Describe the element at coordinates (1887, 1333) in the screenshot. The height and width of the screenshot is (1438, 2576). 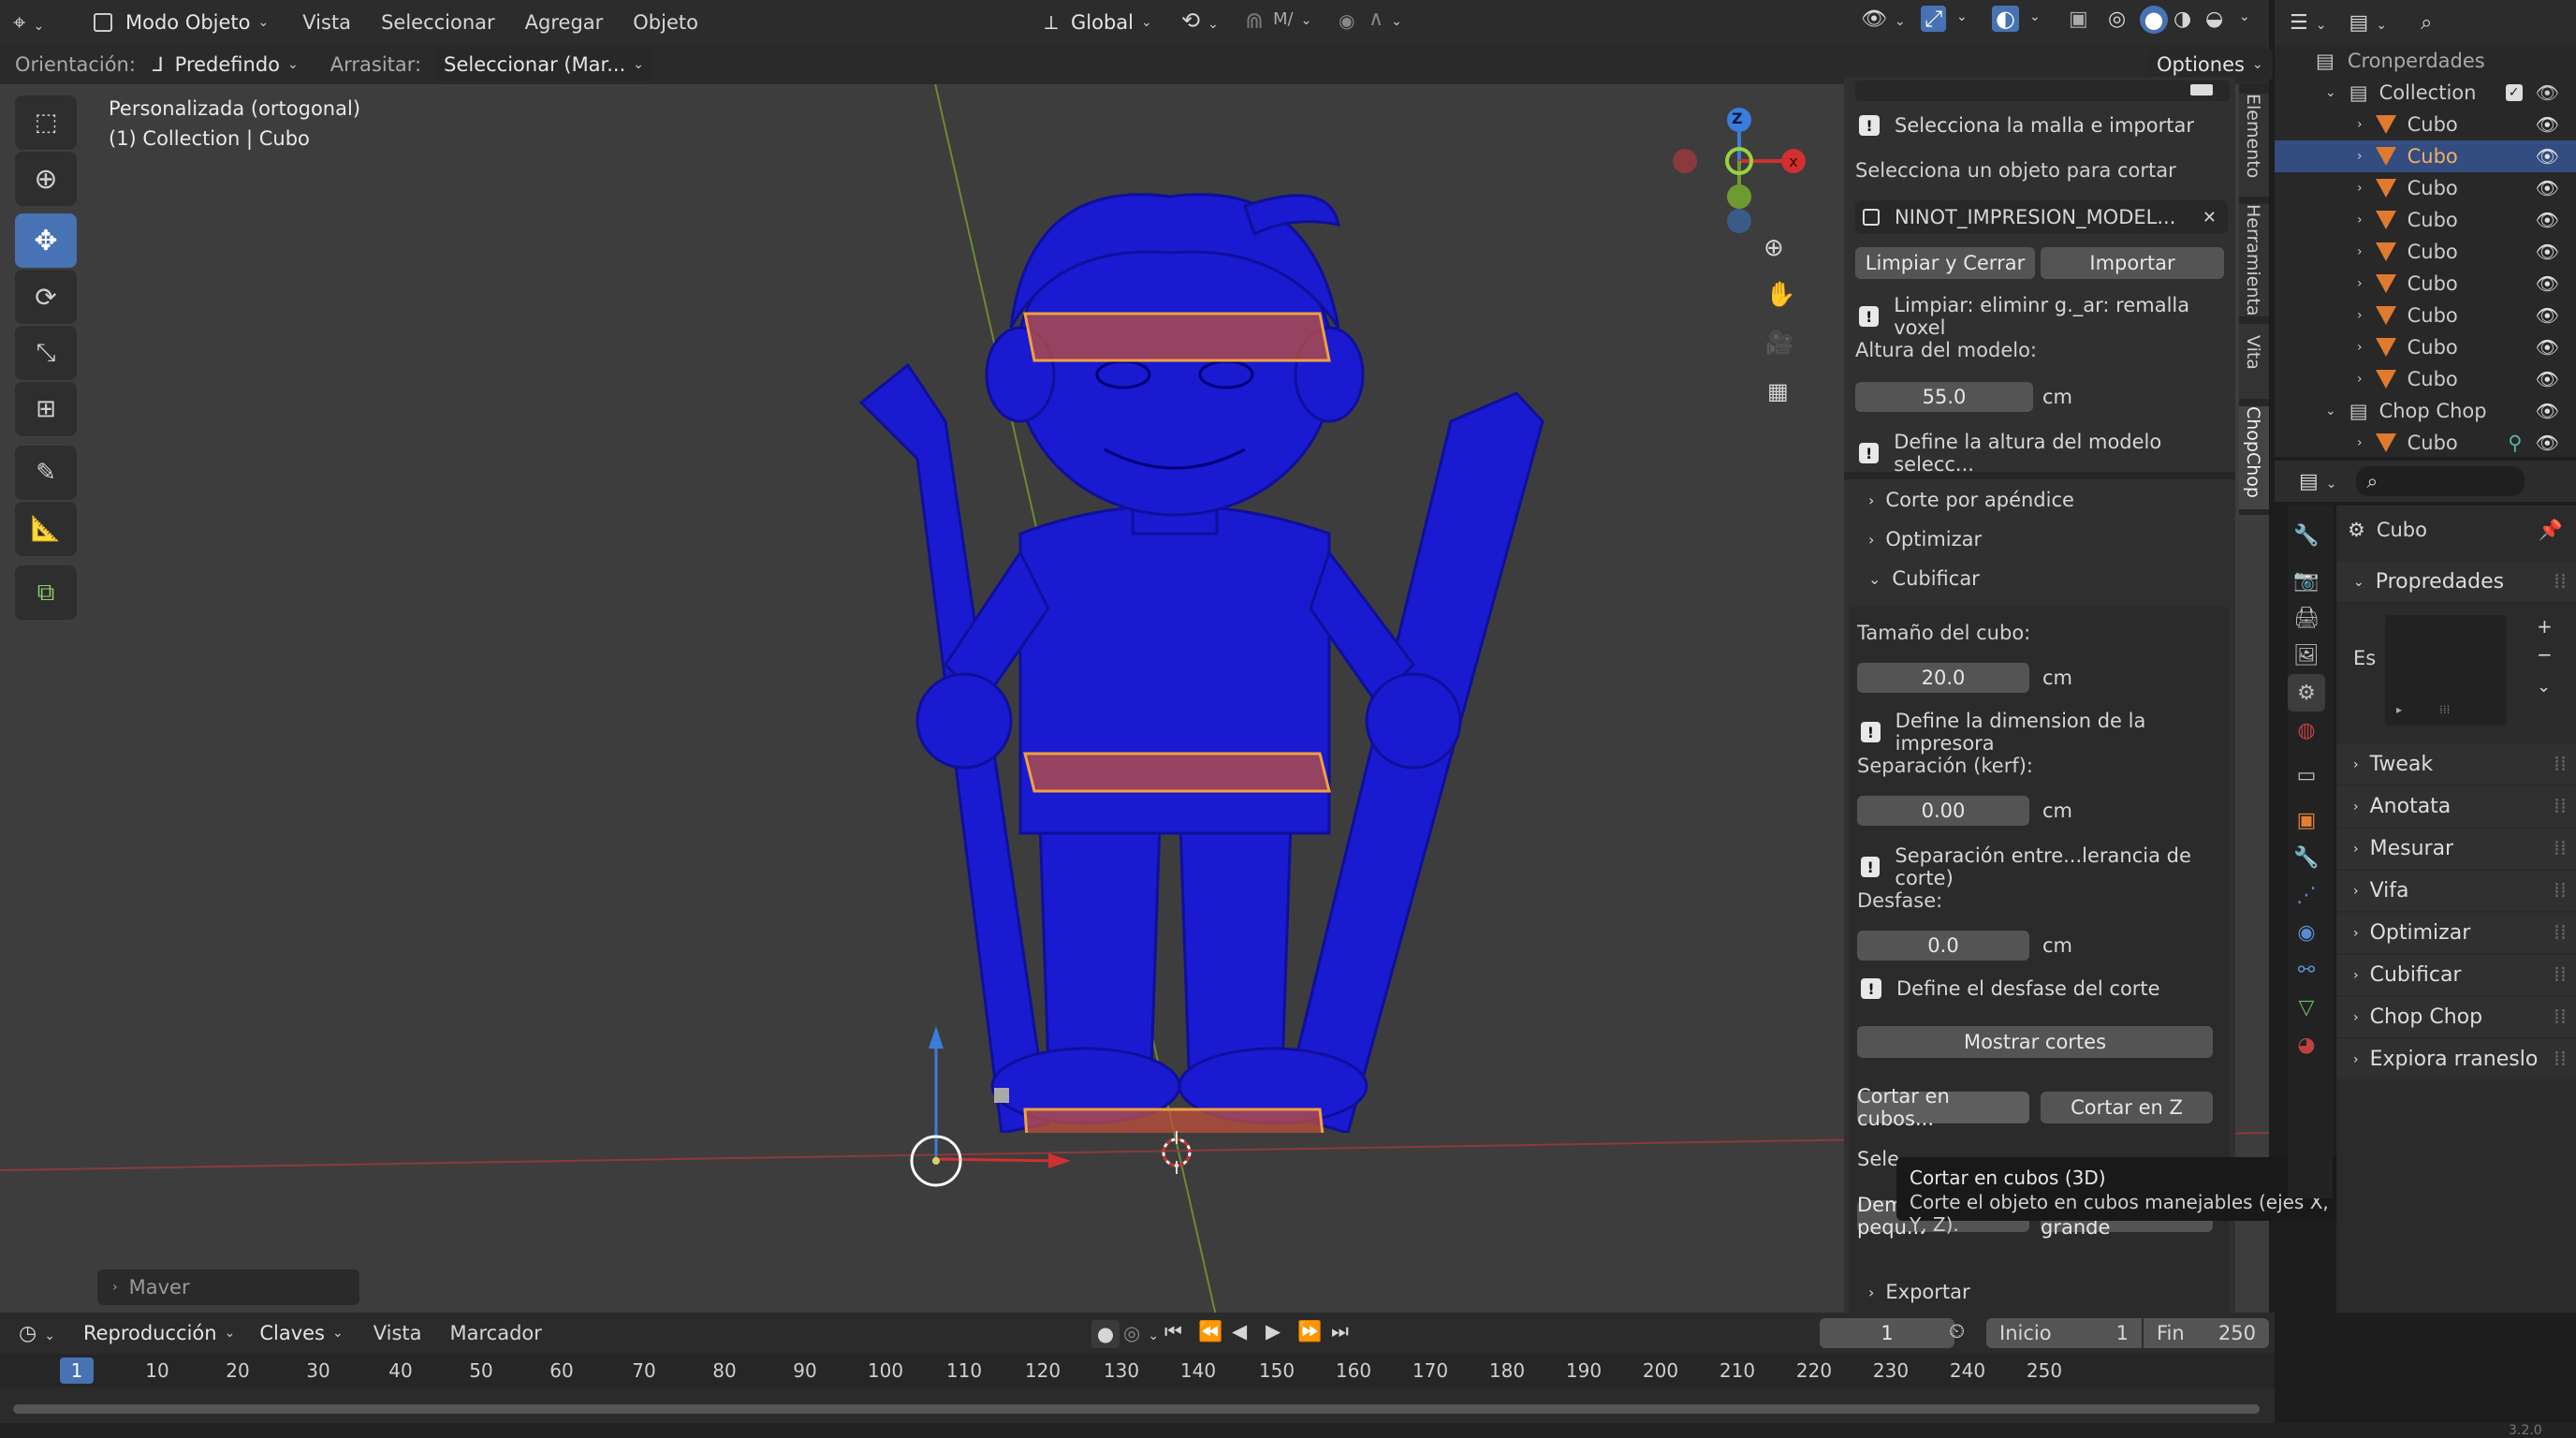
I see `current-frame-input: 1` at that location.